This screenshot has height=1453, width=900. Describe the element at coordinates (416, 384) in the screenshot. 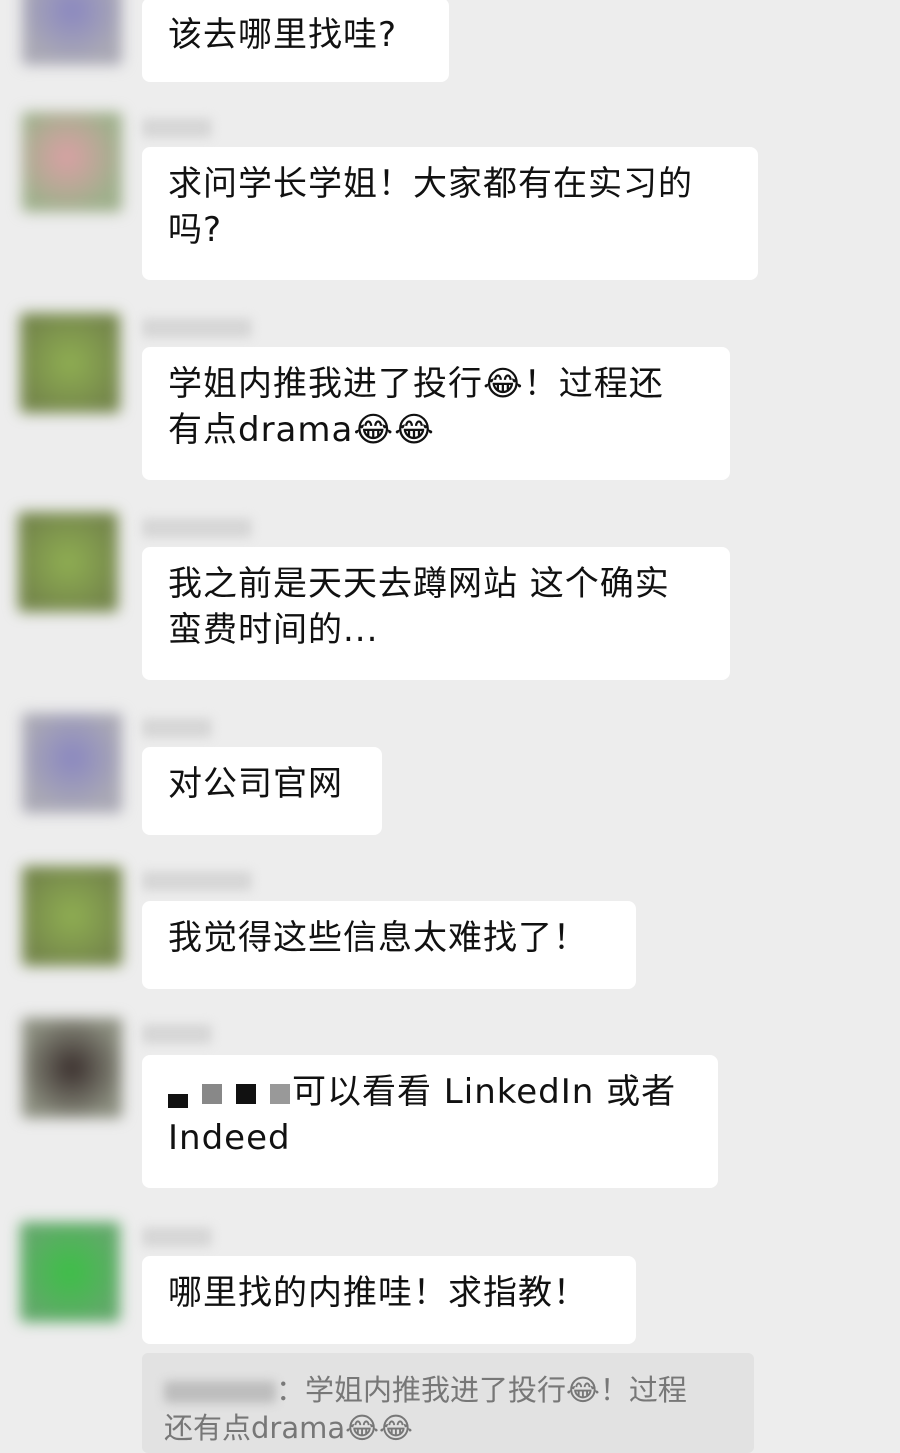

I see `message-text: 学姐内推我进了投行😂！过程还` at that location.